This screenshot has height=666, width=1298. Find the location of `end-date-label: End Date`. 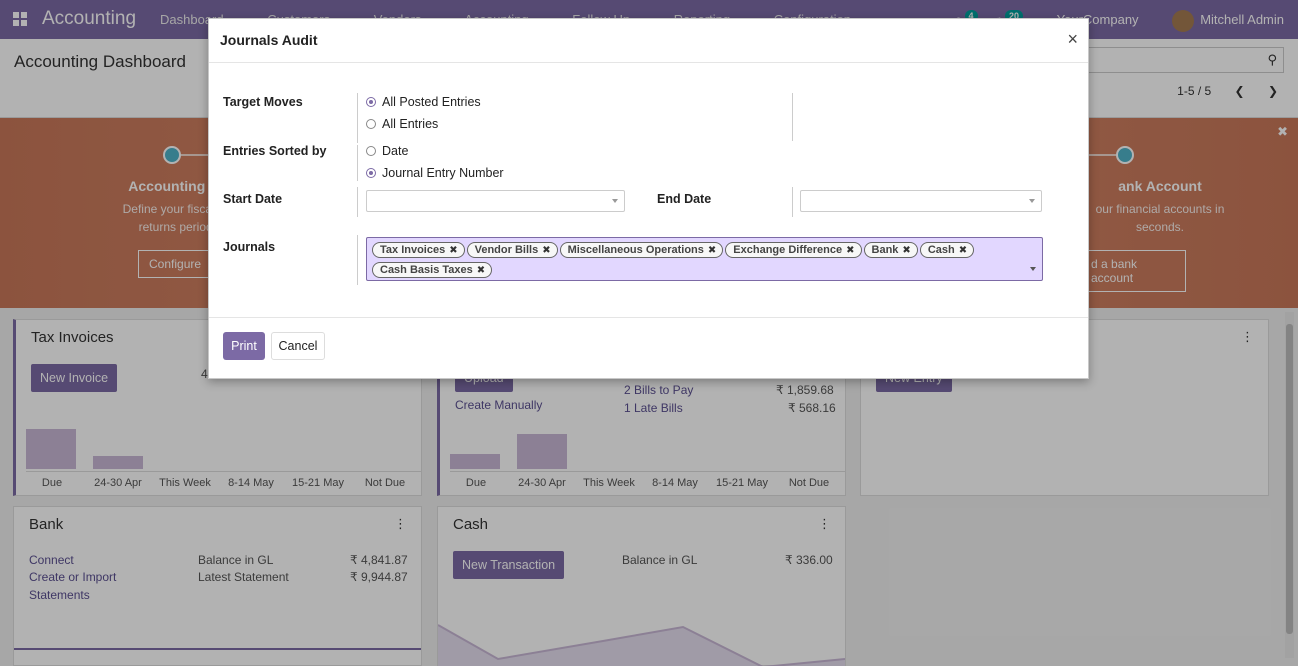

end-date-label: End Date is located at coordinates (684, 199).